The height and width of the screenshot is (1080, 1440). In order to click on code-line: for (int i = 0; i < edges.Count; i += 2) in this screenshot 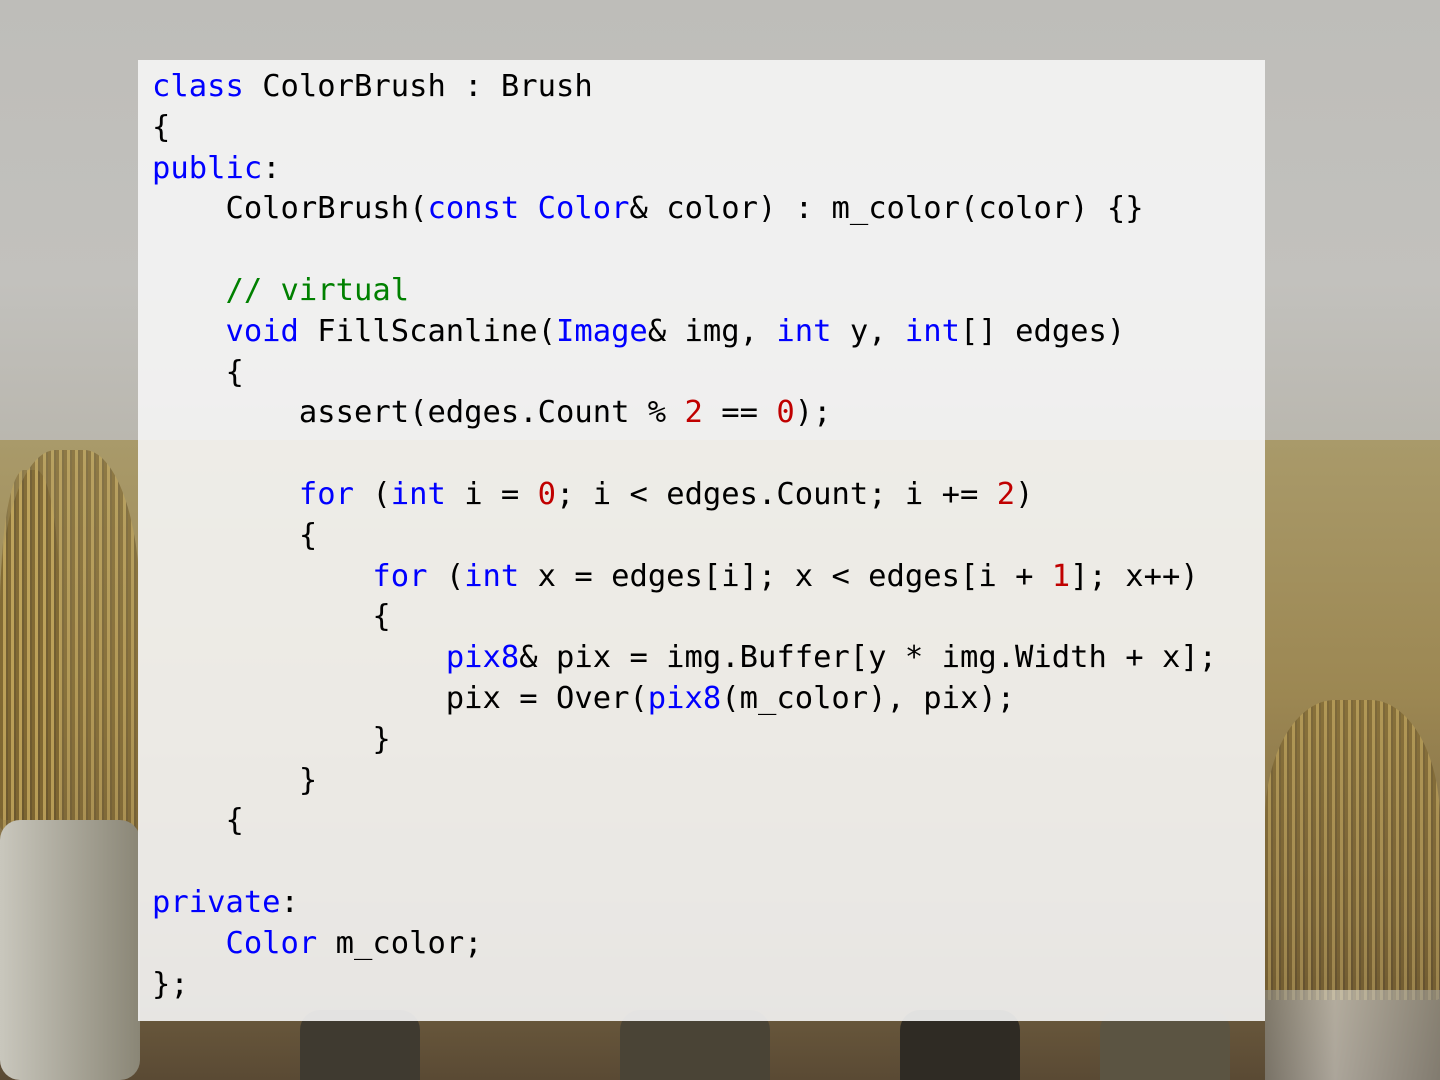, I will do `click(684, 495)`.